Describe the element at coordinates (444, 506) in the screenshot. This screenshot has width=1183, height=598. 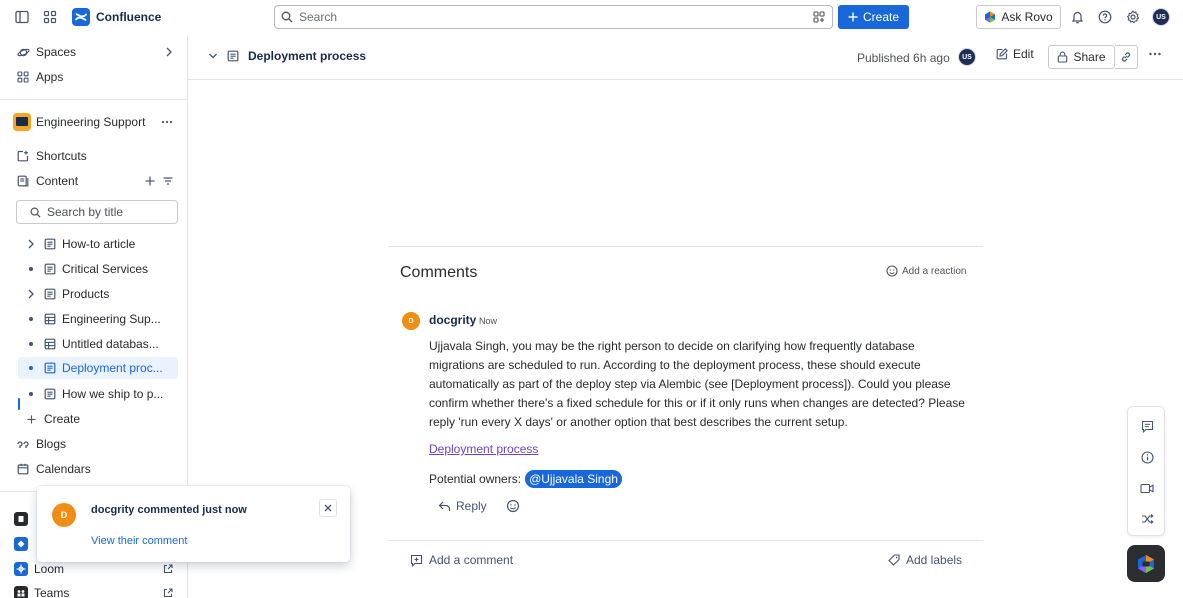
I see `reply-arrow-icon` at that location.